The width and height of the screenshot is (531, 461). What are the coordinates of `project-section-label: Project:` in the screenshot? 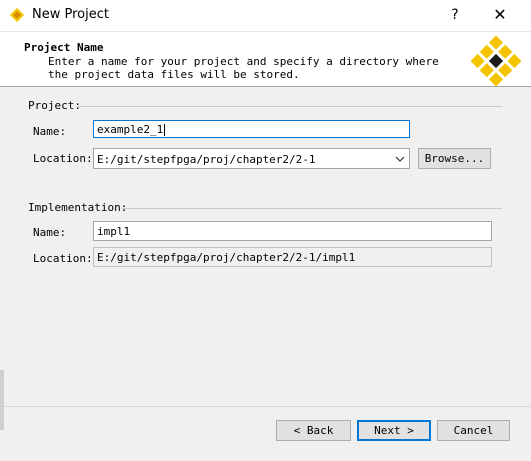 It's located at (54, 105).